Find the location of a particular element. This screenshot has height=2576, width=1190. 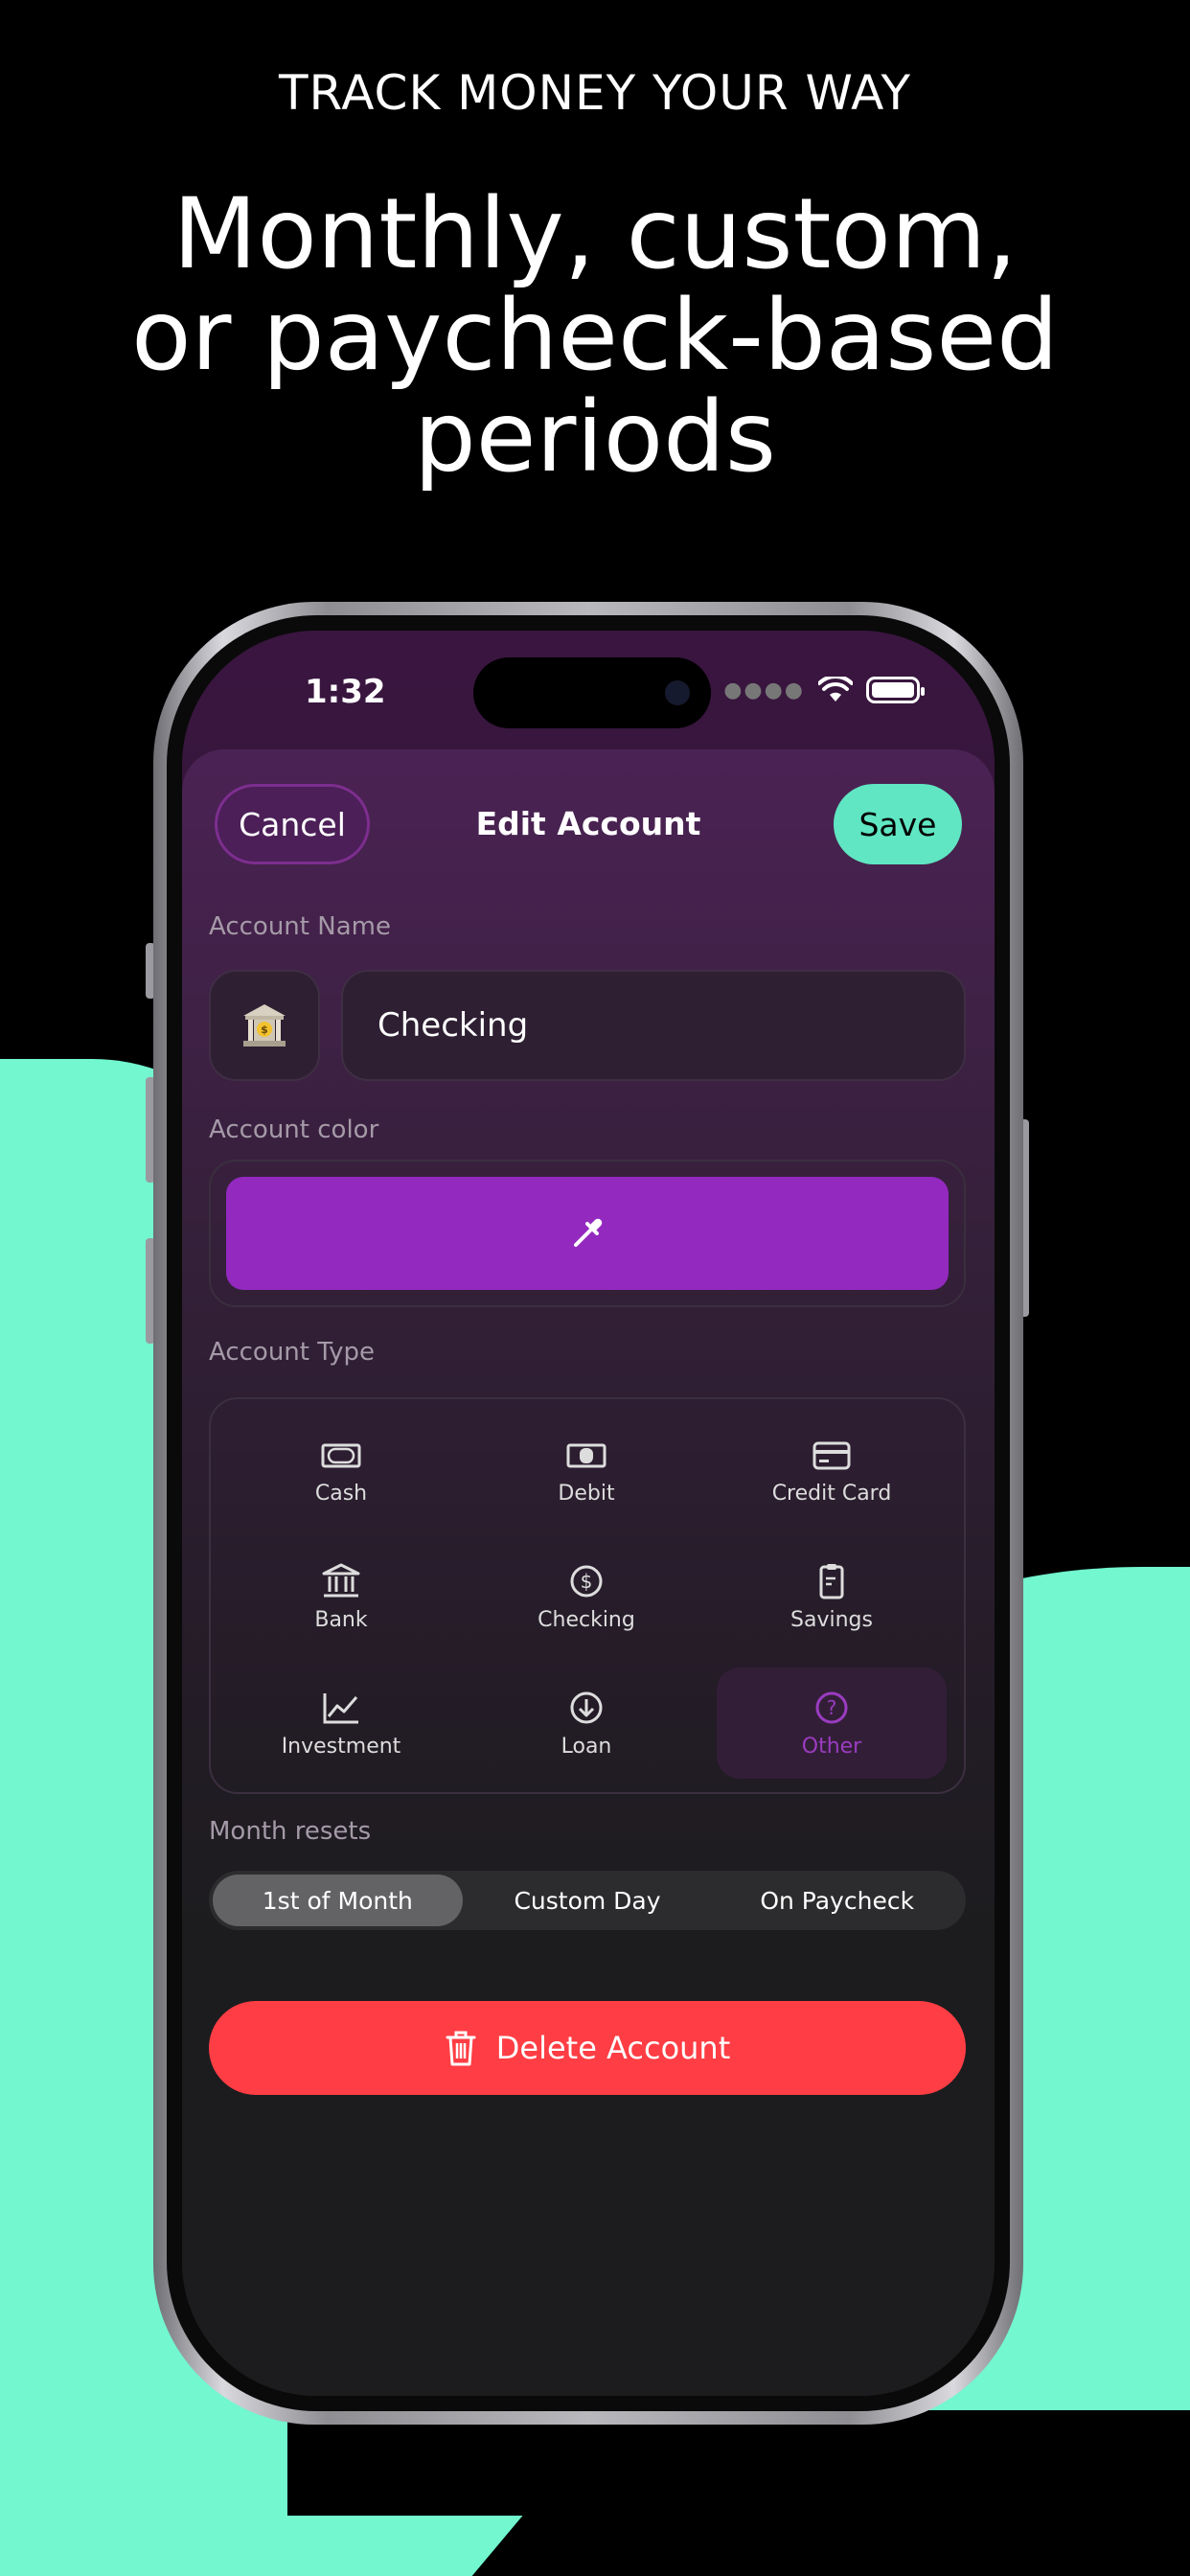

arrow-down-circle-icon is located at coordinates (587, 1707).